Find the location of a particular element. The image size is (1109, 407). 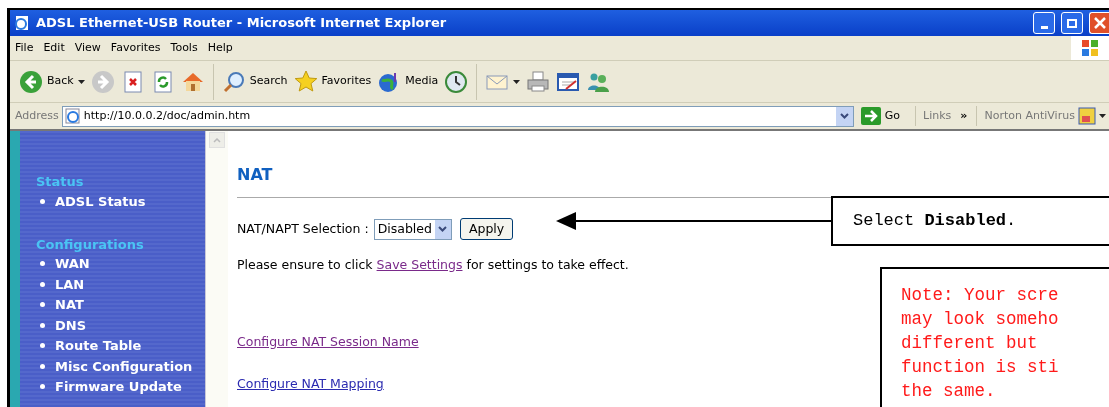

menu-item: View is located at coordinates (87, 48).